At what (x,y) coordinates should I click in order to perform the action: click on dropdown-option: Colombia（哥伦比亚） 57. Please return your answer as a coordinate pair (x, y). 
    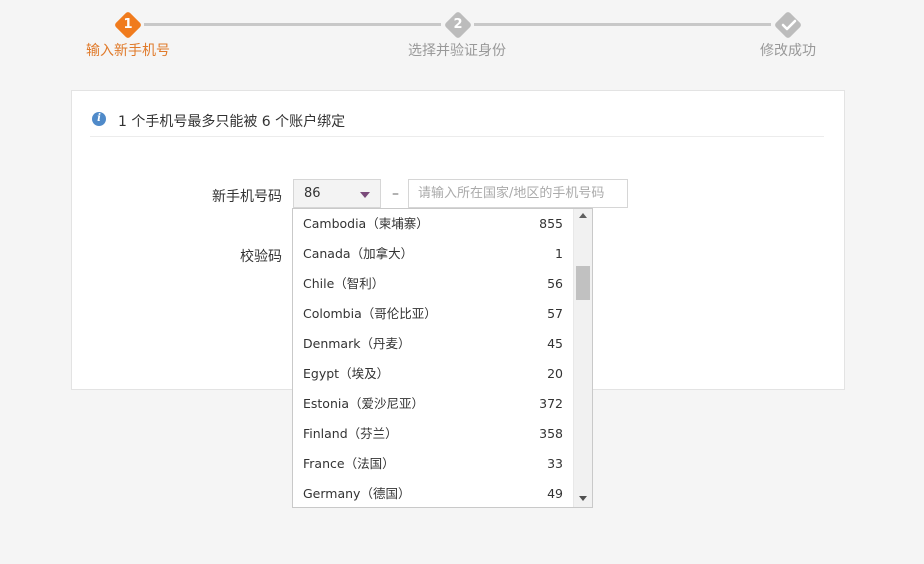
    Looking at the image, I should click on (433, 314).